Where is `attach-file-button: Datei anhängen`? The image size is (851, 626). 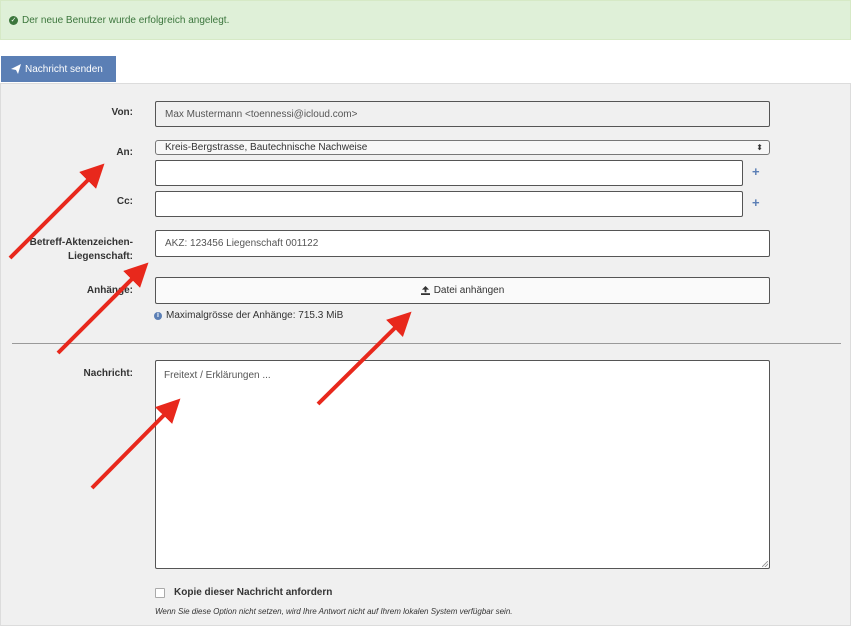
attach-file-button: Datei anhängen is located at coordinates (462, 290).